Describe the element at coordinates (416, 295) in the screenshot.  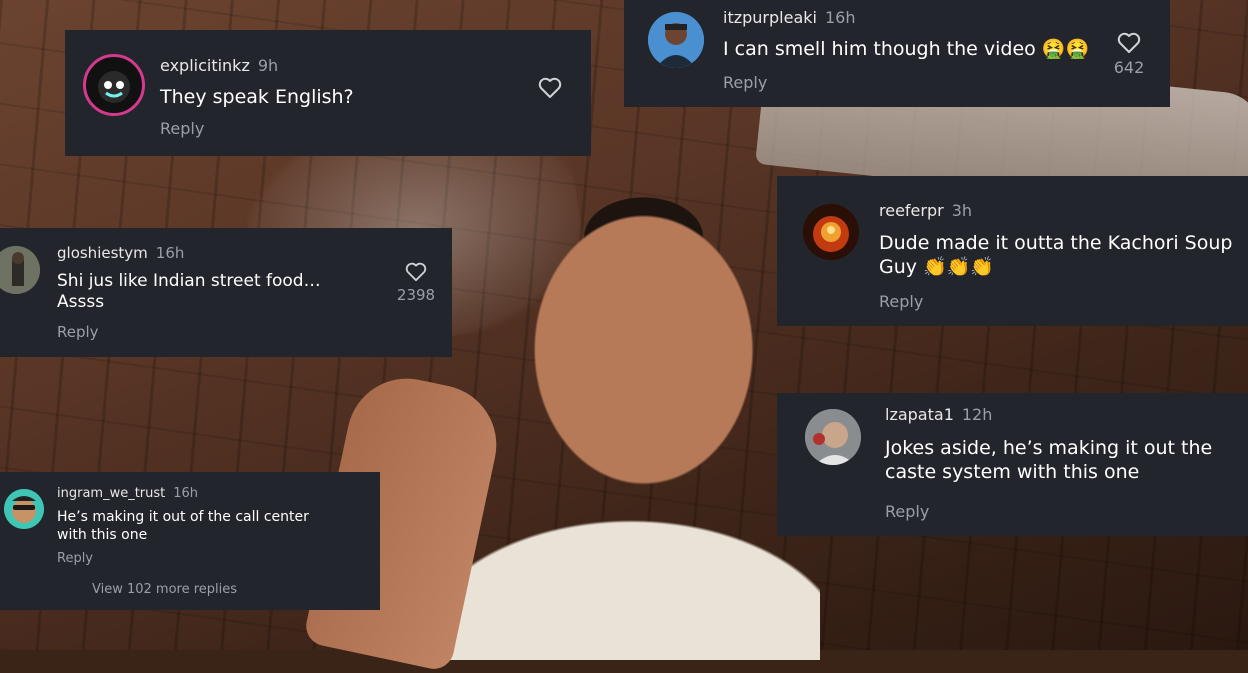
I see `like-count: 2398` at that location.